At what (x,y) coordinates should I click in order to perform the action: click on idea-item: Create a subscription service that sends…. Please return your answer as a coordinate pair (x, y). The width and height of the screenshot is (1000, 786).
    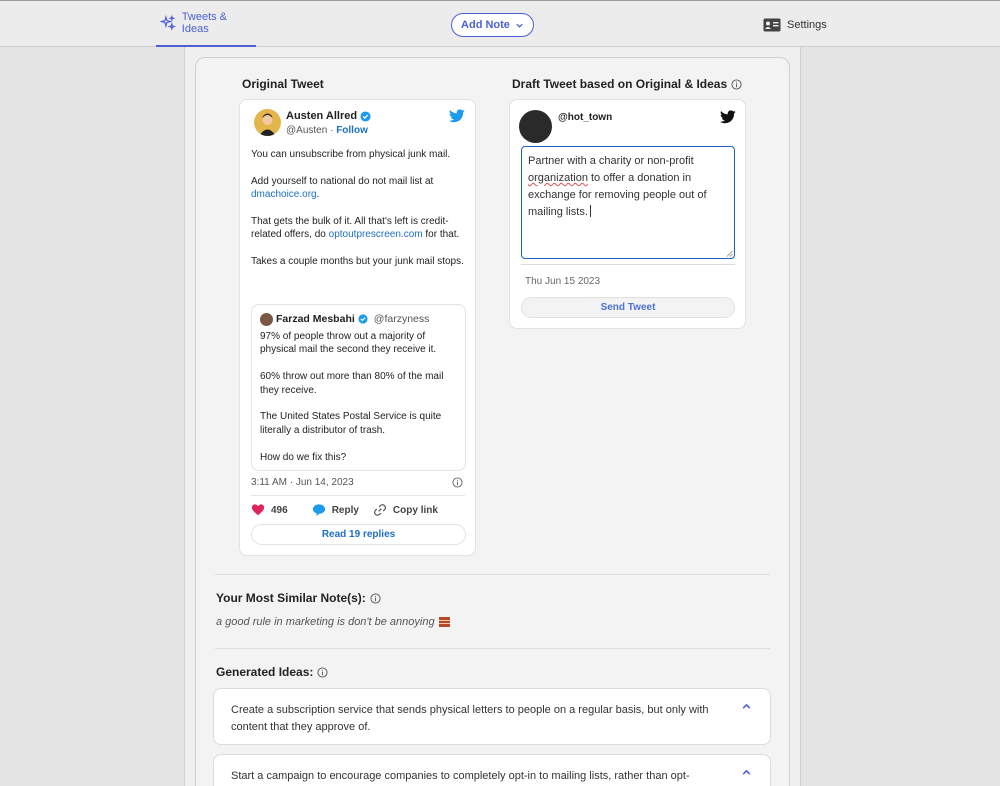
    Looking at the image, I should click on (492, 716).